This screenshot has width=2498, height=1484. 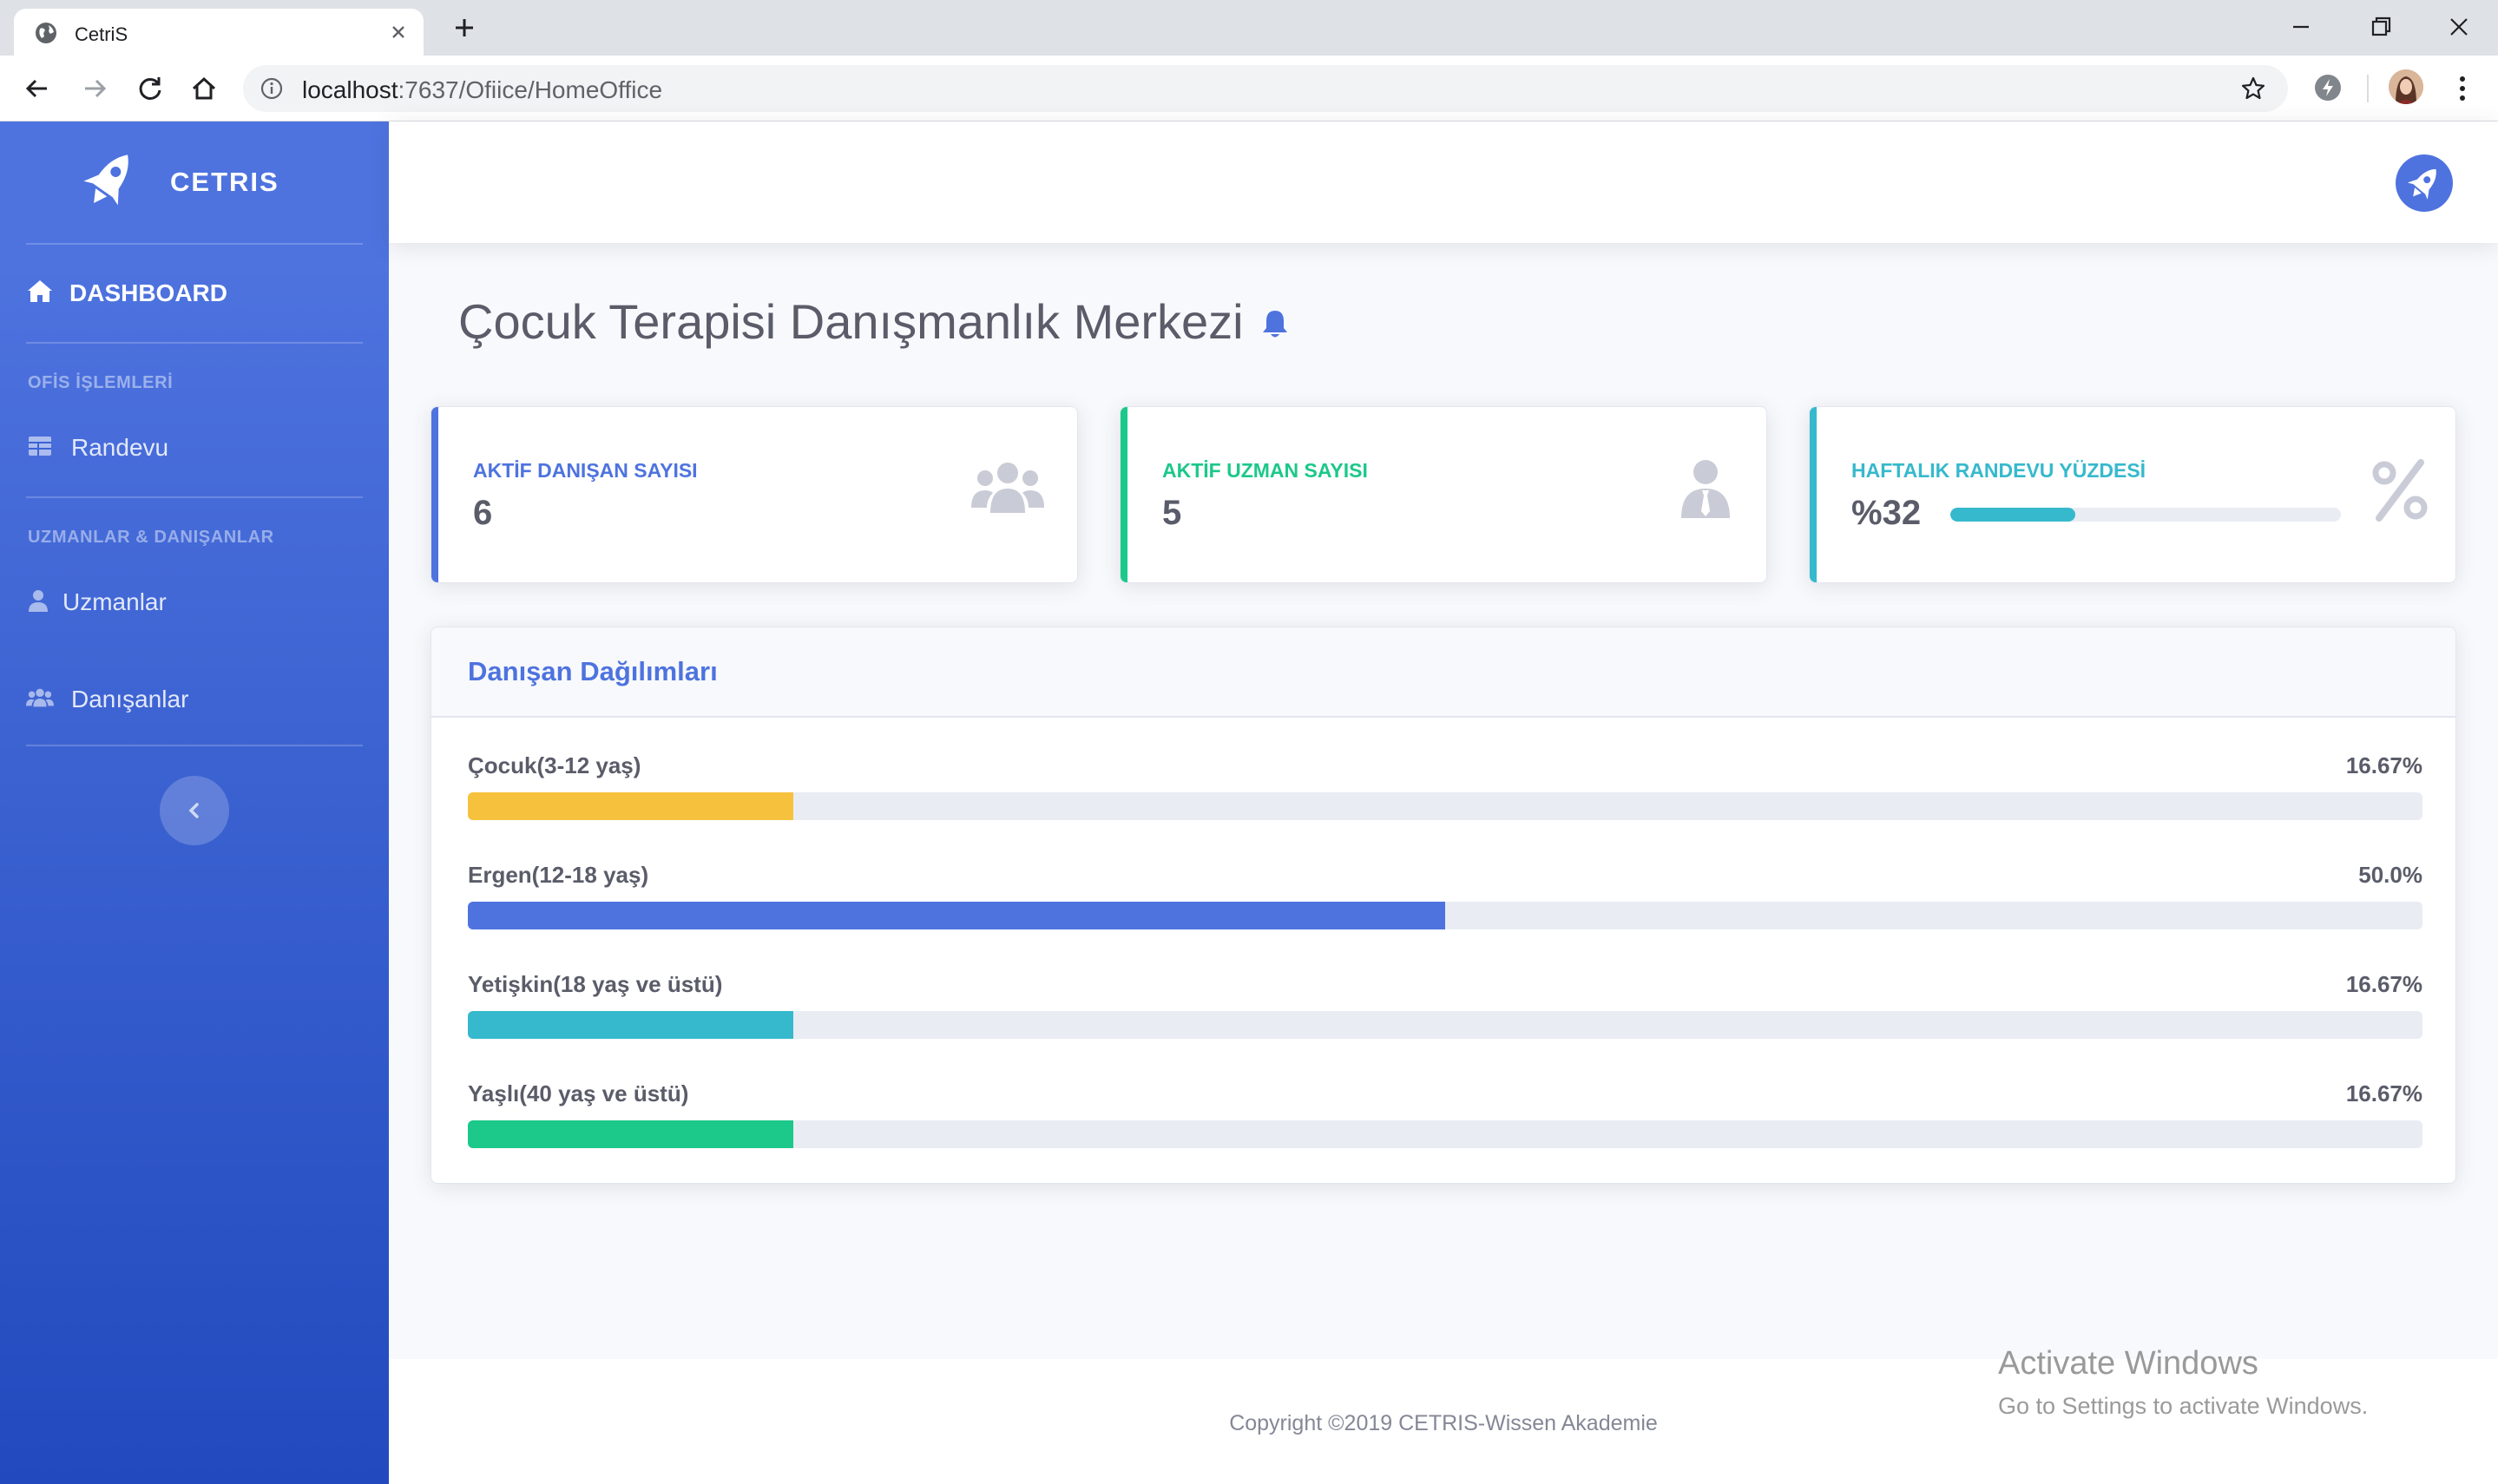 What do you see at coordinates (2381, 27) in the screenshot?
I see `restore-icon` at bounding box center [2381, 27].